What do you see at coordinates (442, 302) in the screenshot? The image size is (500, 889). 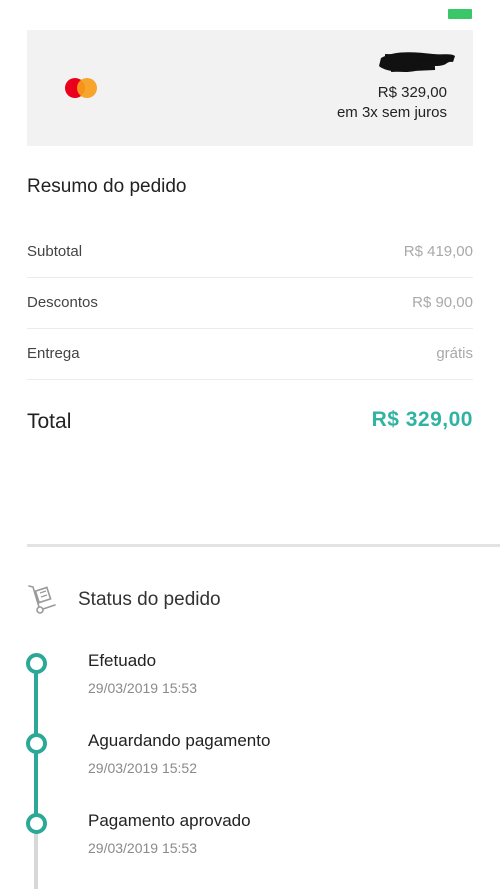 I see `summary-row-value: R$ 90,00` at bounding box center [442, 302].